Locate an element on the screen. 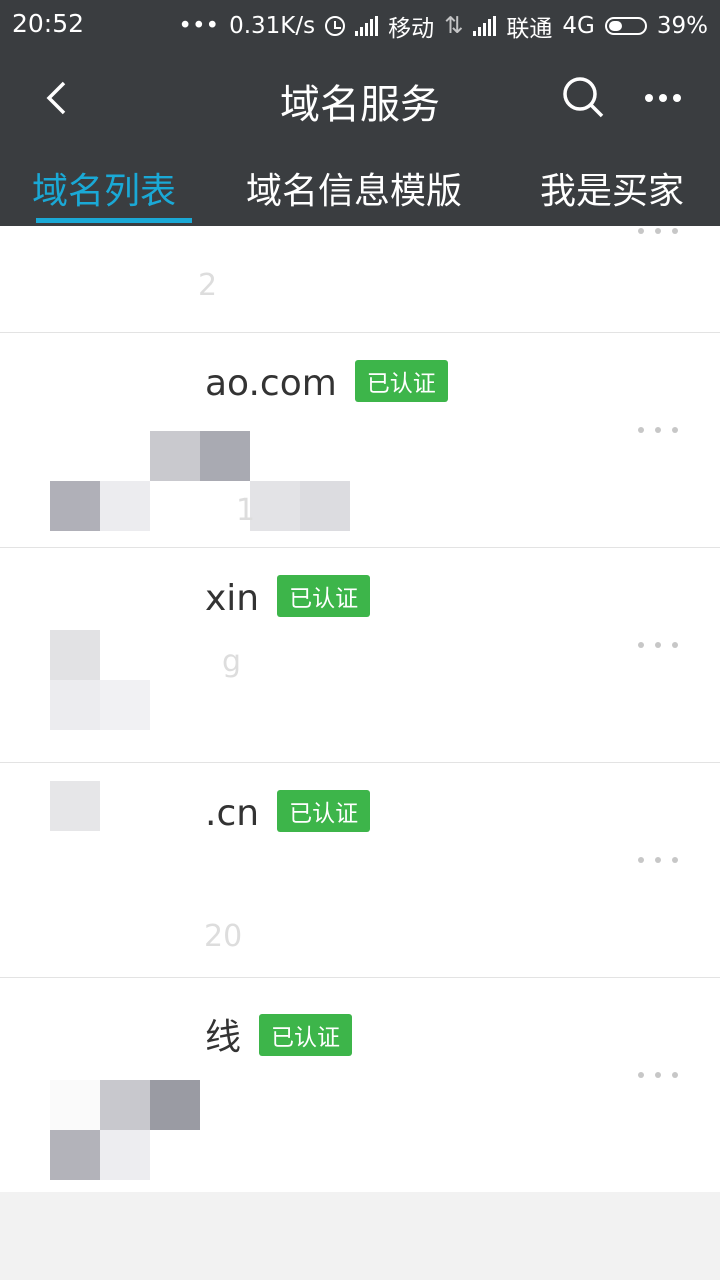  page-title: 域名服务 is located at coordinates (360, 105).